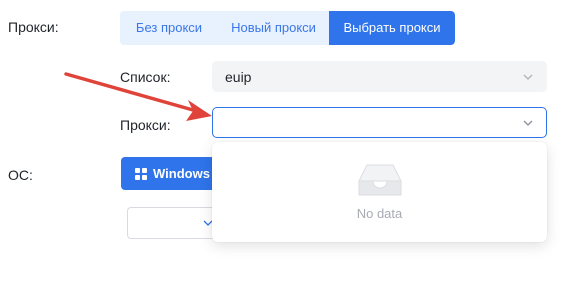 This screenshot has height=304, width=571. What do you see at coordinates (392, 28) in the screenshot?
I see `tab-select-proxy: Выбрать прокси` at bounding box center [392, 28].